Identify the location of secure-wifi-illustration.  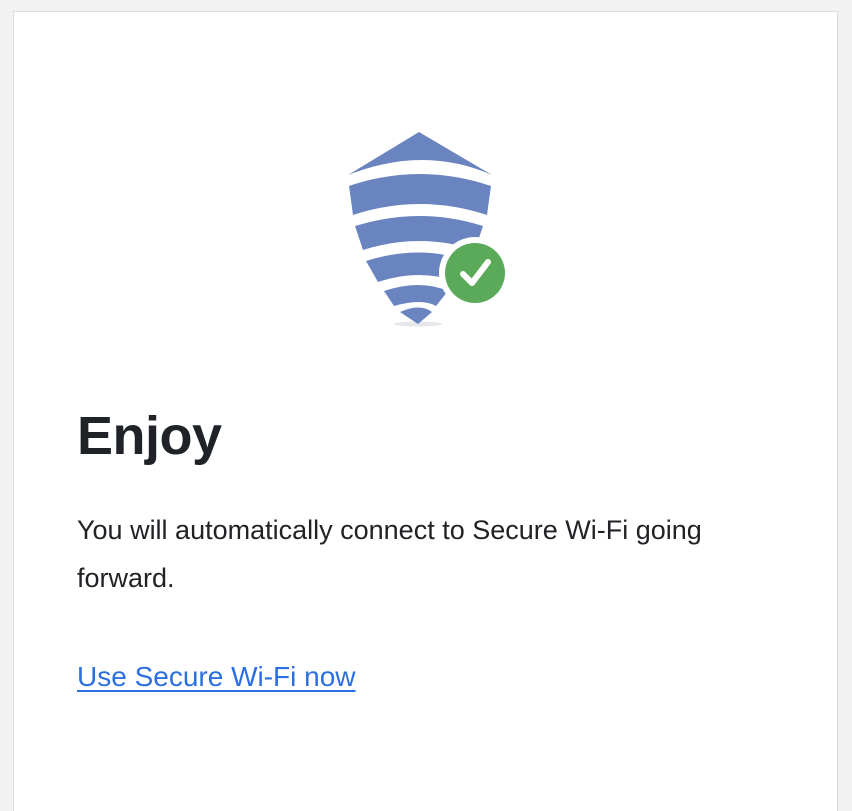
(429, 225).